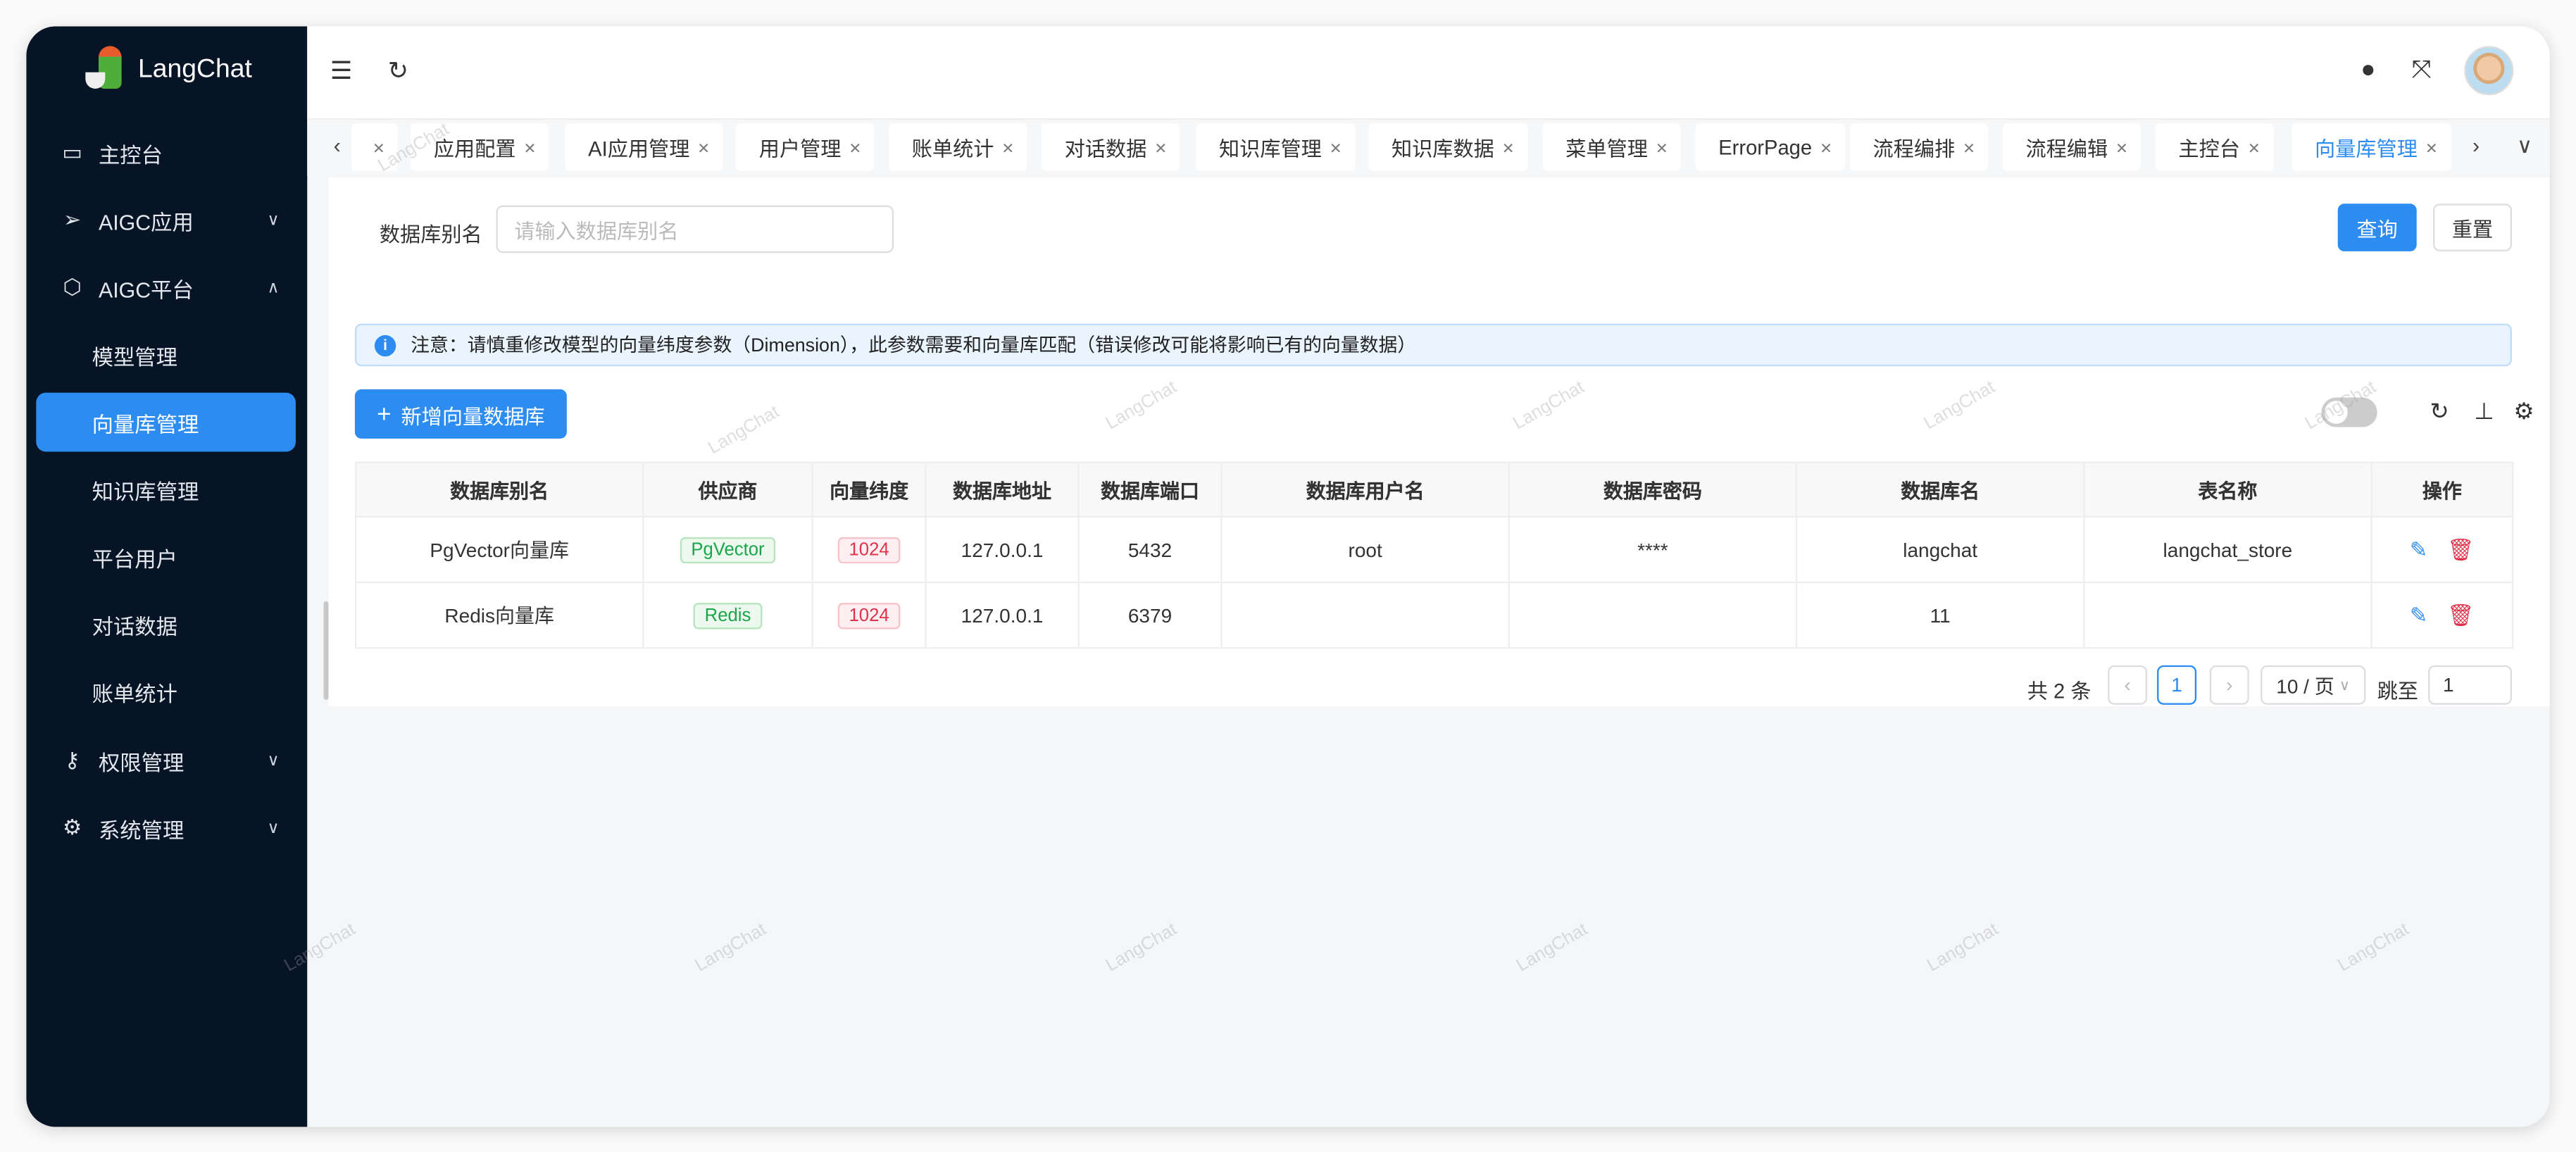 The image size is (2576, 1152). Describe the element at coordinates (1606, 149) in the screenshot. I see `tab-label: 菜单管理` at that location.